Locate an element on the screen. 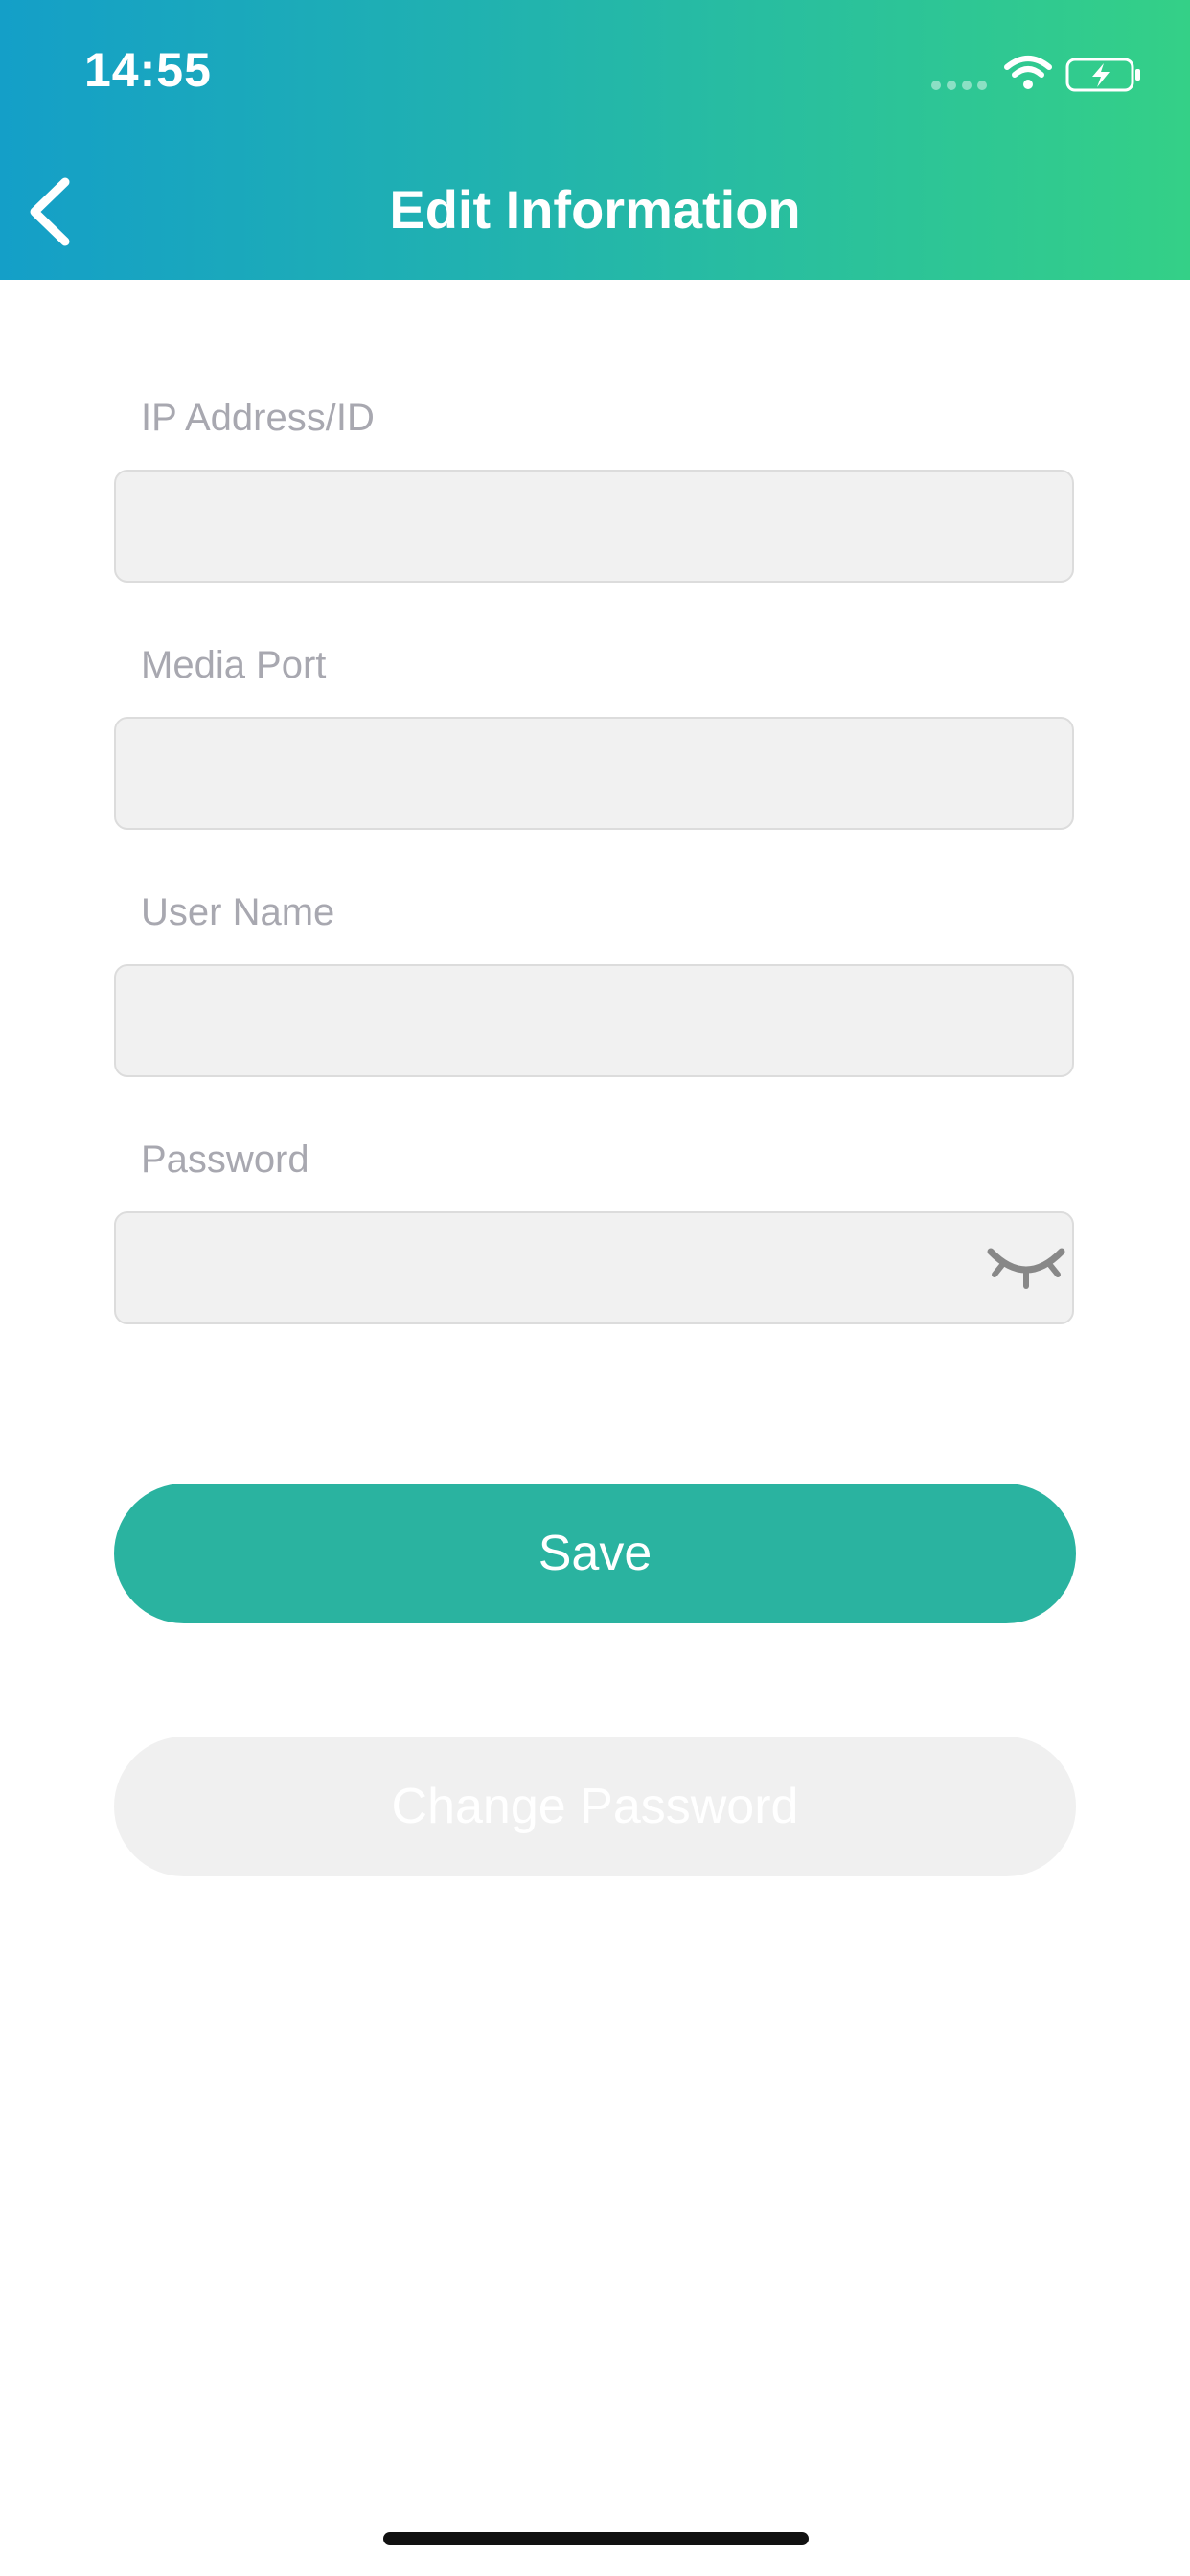 This screenshot has width=1190, height=2576. save-button: Save is located at coordinates (595, 1553).